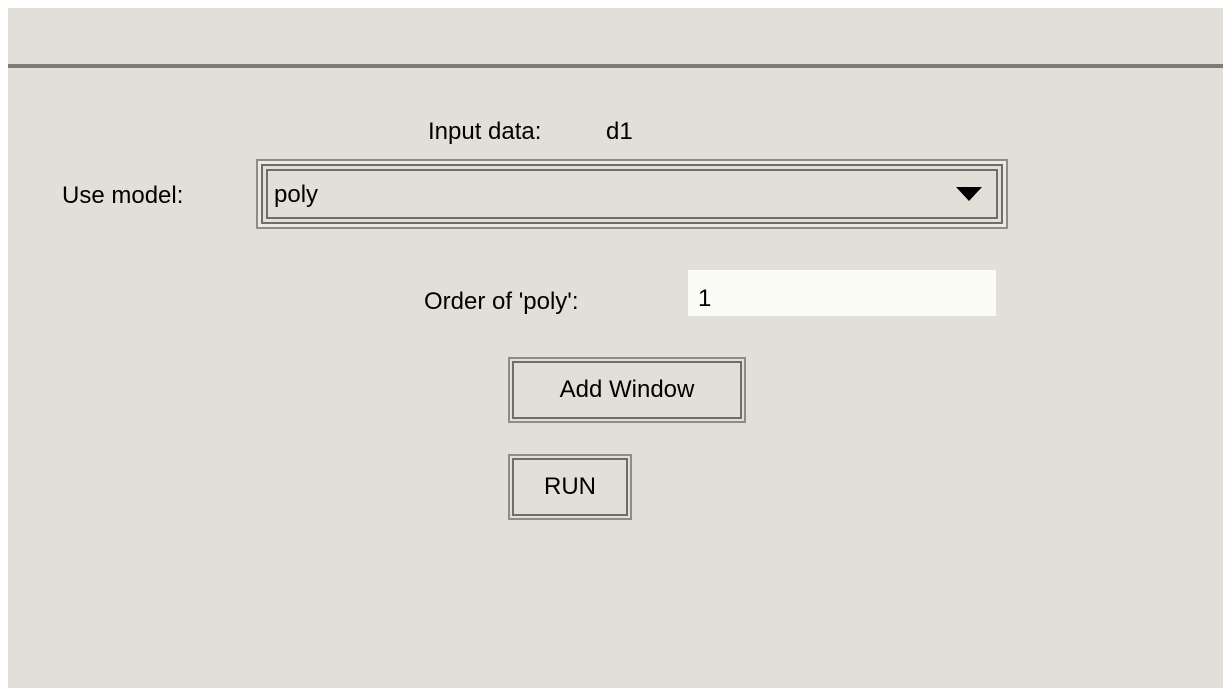  I want to click on model-dropdown-frame: poly, so click(632, 194).